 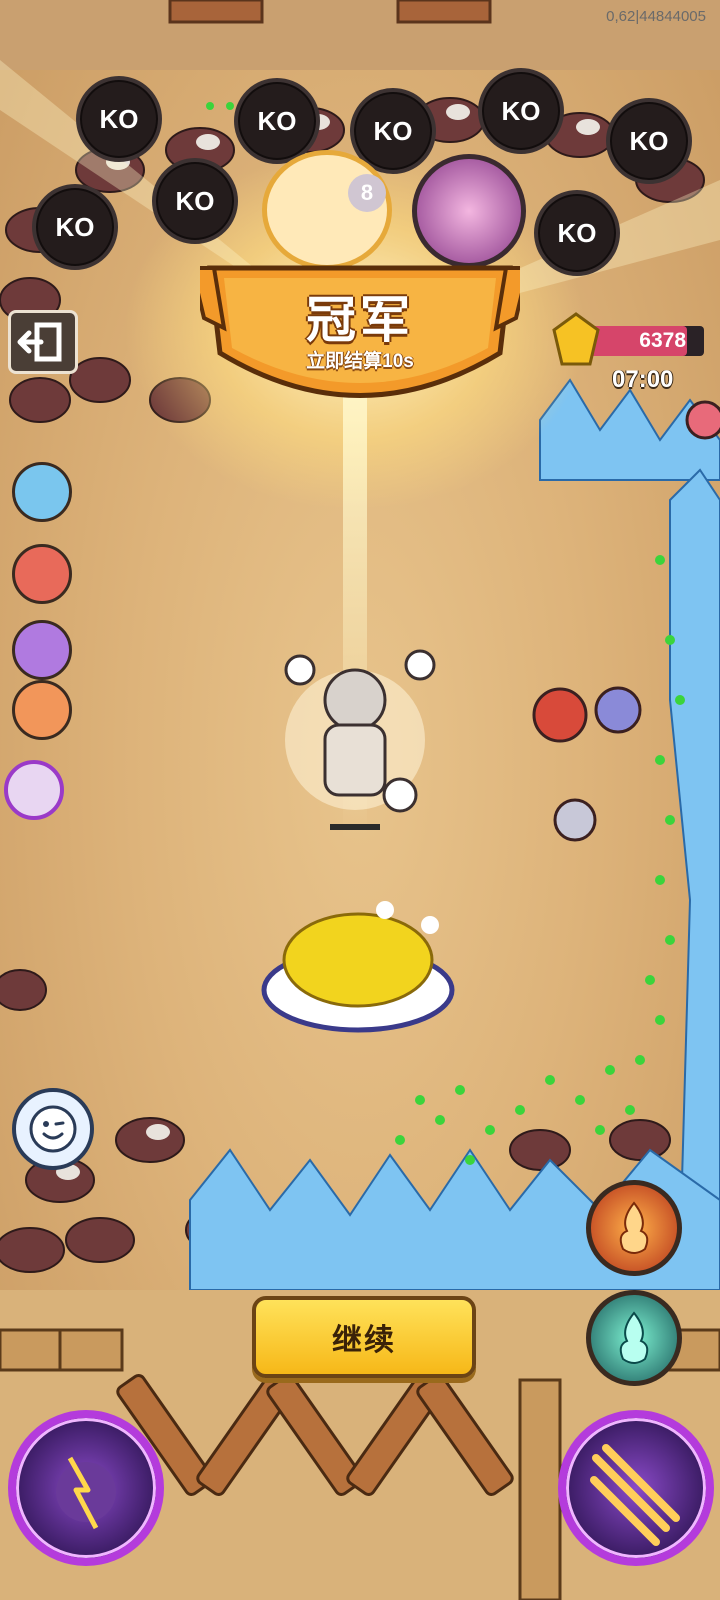 I want to click on pet-icon-fire-bird, so click(x=42, y=710).